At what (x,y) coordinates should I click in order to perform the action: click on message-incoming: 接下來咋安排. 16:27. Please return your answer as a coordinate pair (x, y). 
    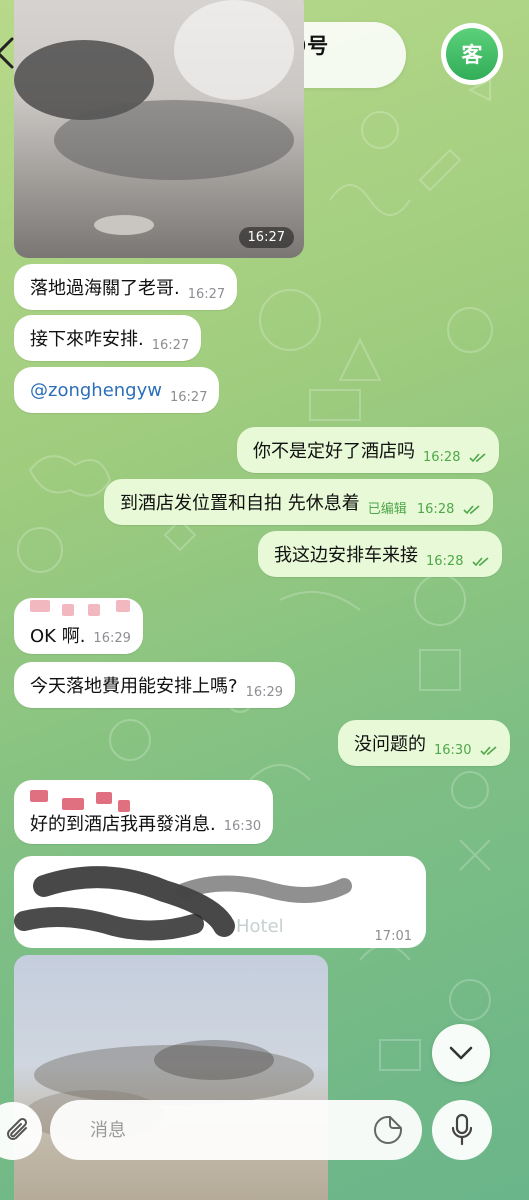
    Looking at the image, I should click on (108, 338).